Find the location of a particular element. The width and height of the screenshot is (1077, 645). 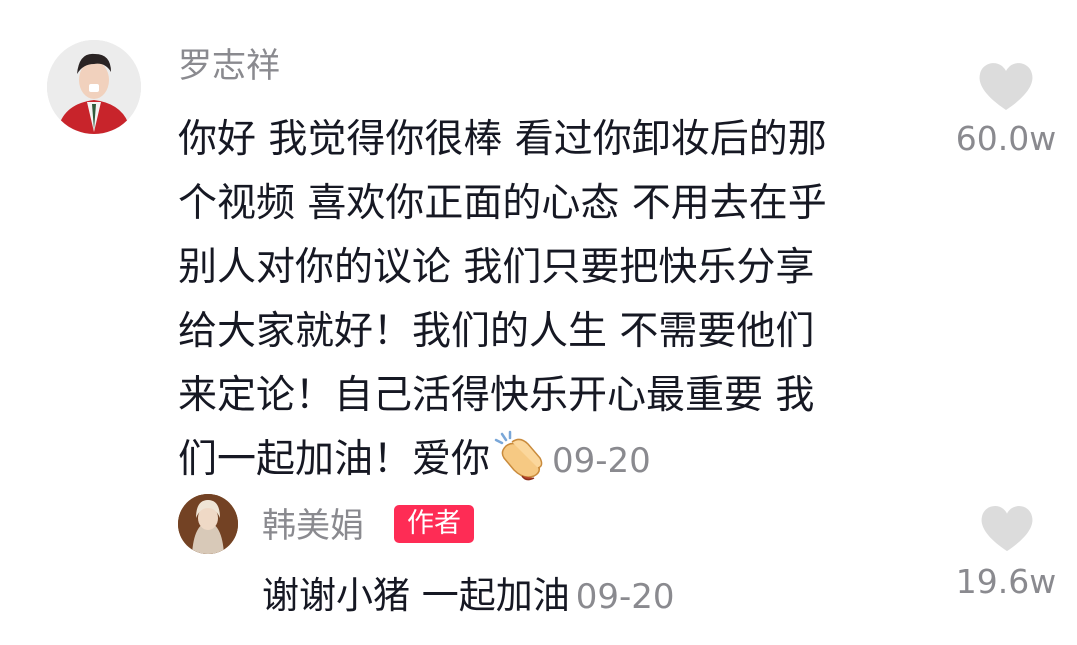

comment-last-line: 们一起加油！爱你 09-20 is located at coordinates (558, 460).